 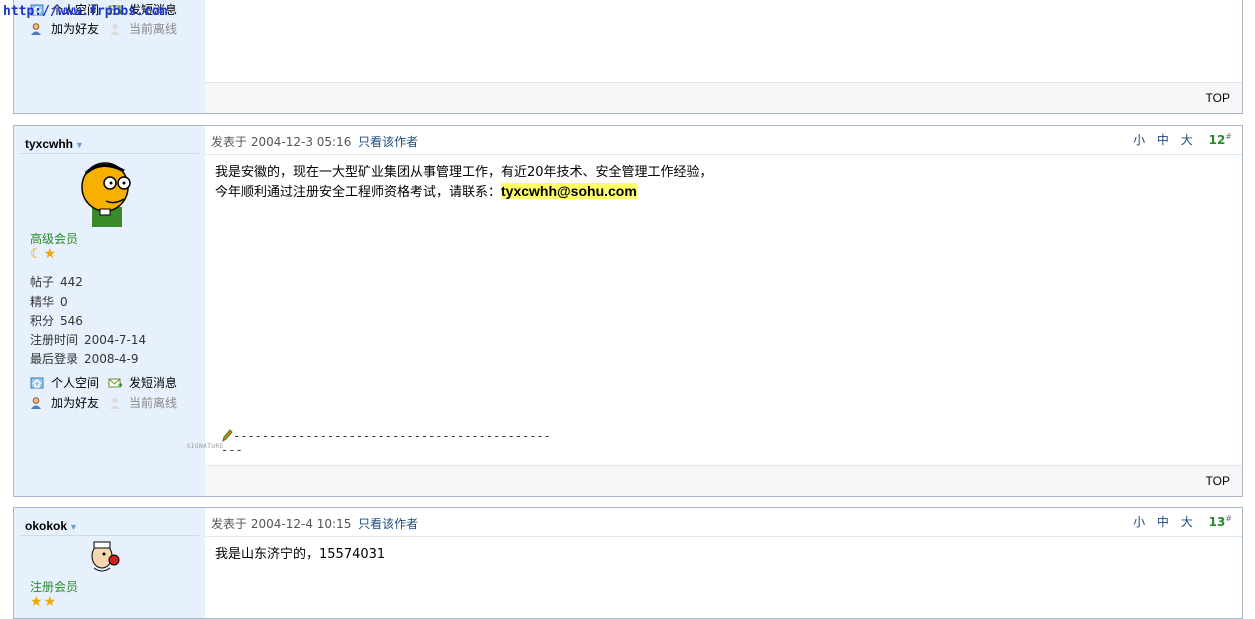 What do you see at coordinates (301, 524) in the screenshot?
I see `post-time: 2004-12-4 10:15` at bounding box center [301, 524].